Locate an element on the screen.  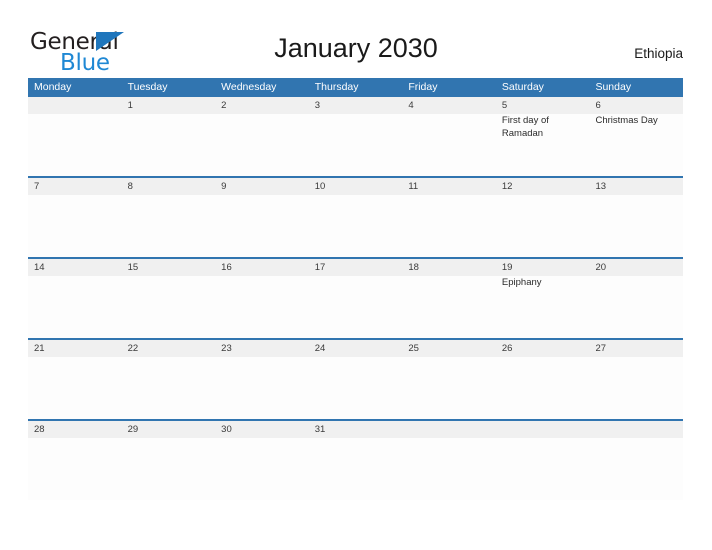
calendar-week-inner: 28 29 30 31 is located at coordinates (355, 460).